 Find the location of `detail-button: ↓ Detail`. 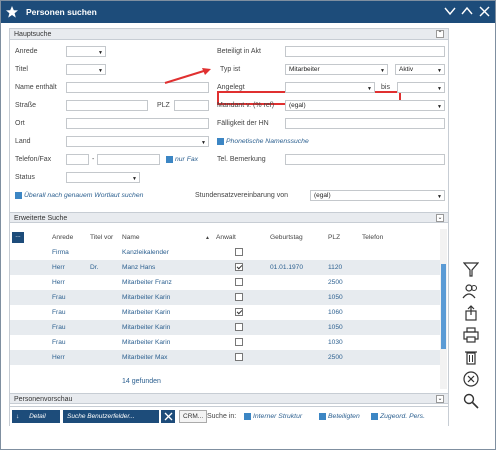

detail-button: ↓ Detail is located at coordinates (36, 416).